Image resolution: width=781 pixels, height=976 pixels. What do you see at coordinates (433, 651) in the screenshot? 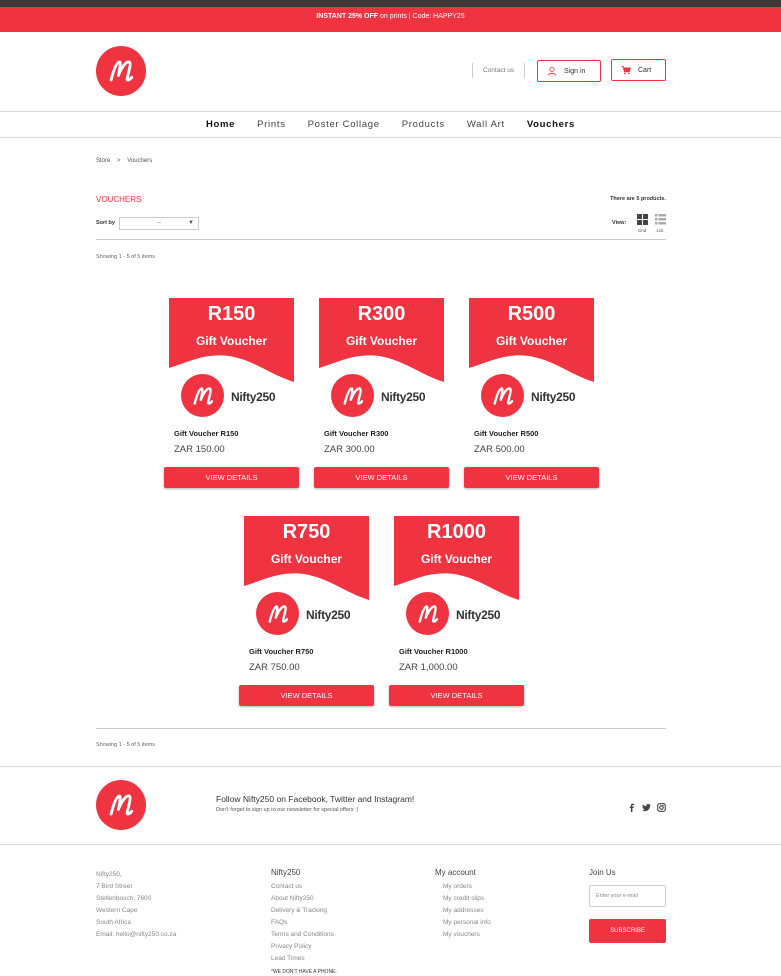
I see `product-name: Gift Voucher R1000` at bounding box center [433, 651].